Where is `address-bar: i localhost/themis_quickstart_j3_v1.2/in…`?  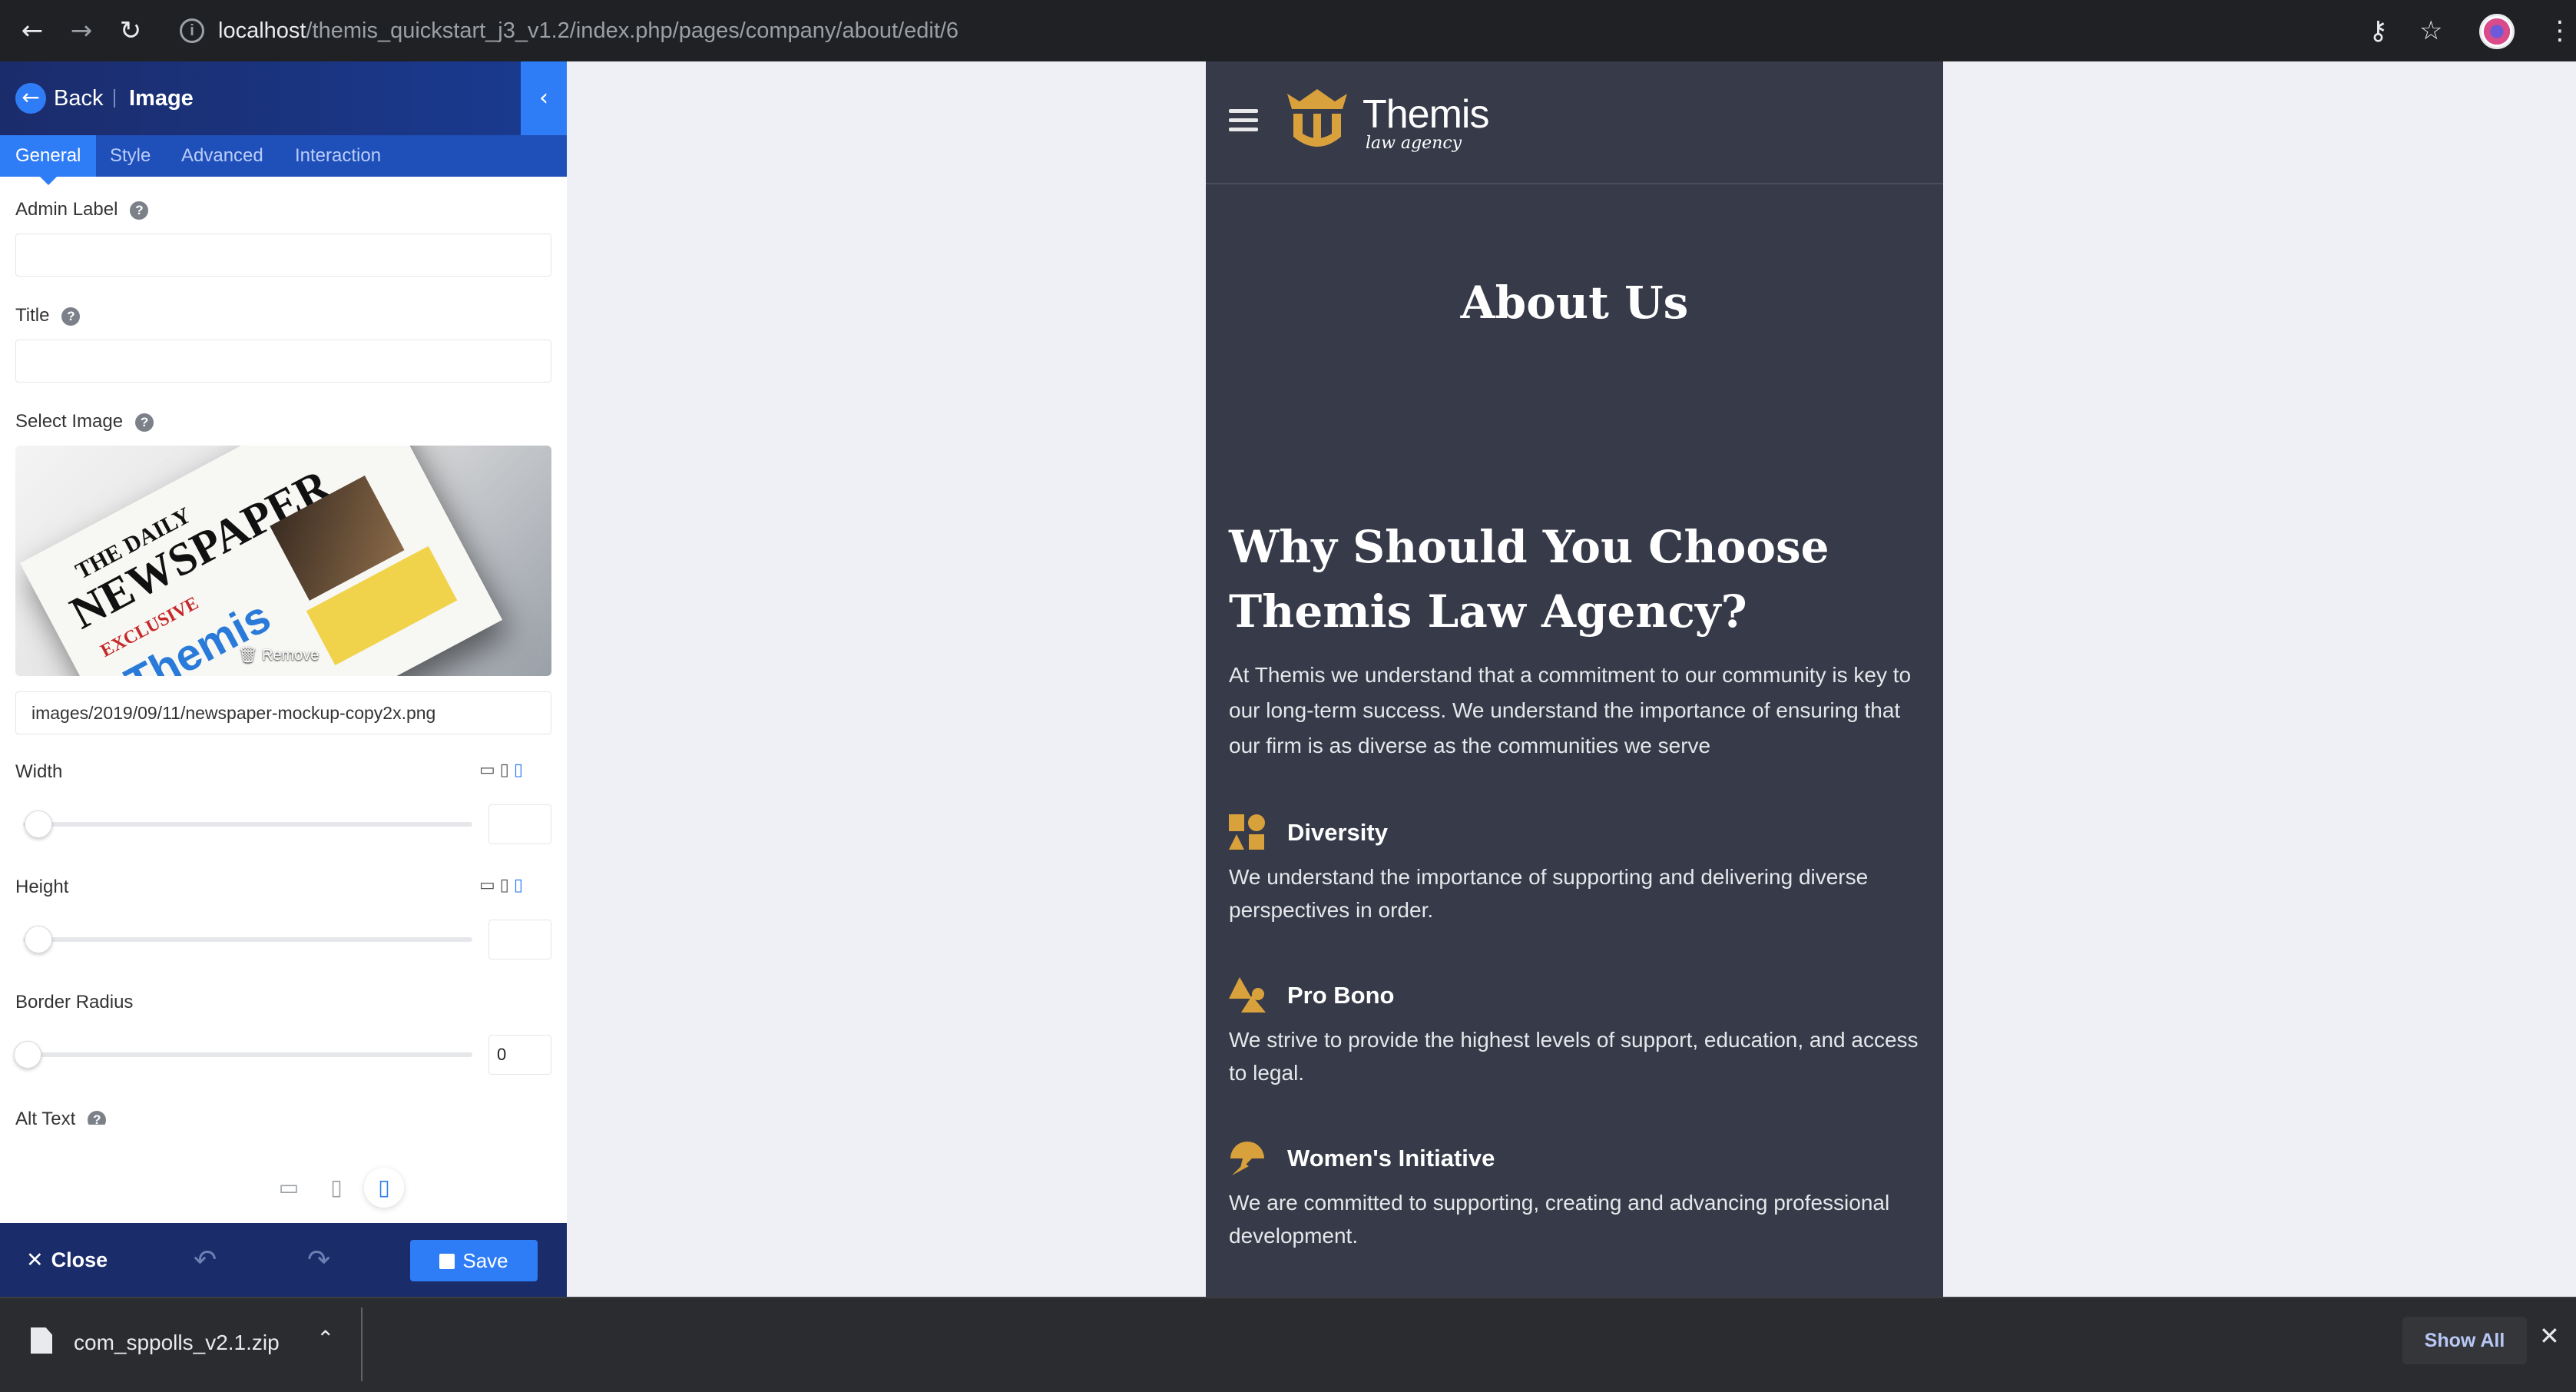 address-bar: i localhost/themis_quickstart_j3_v1.2/in… is located at coordinates (1296, 31).